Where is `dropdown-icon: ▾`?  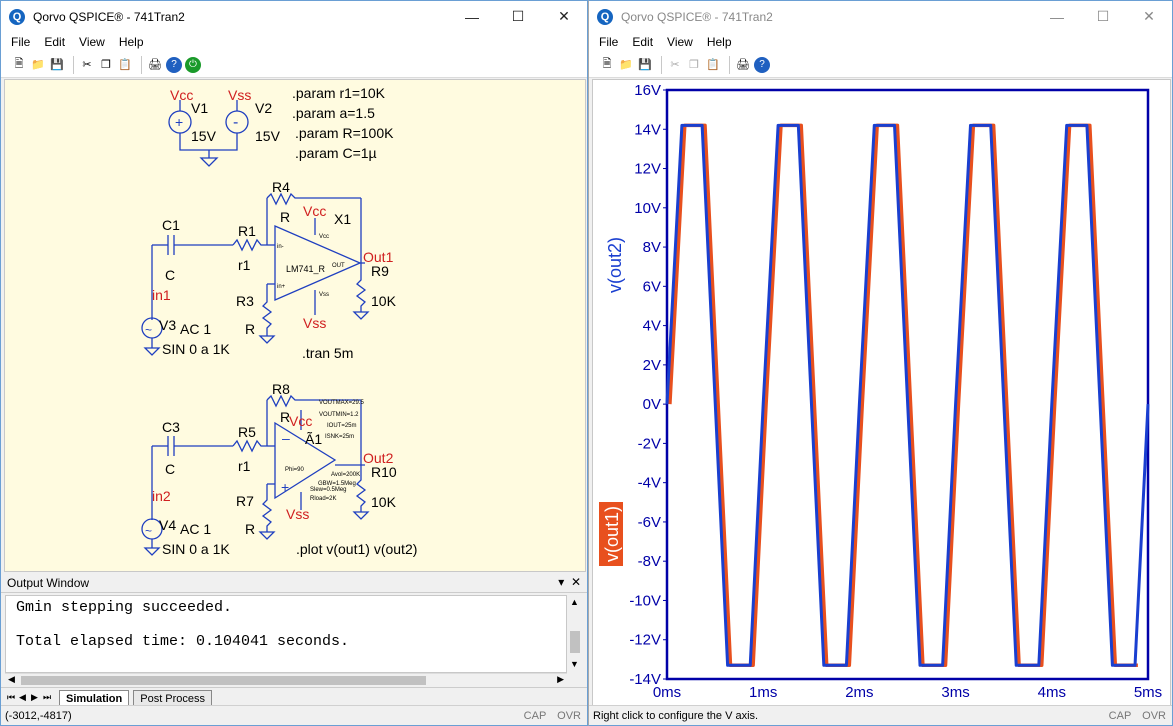
dropdown-icon: ▾ is located at coordinates (561, 582).